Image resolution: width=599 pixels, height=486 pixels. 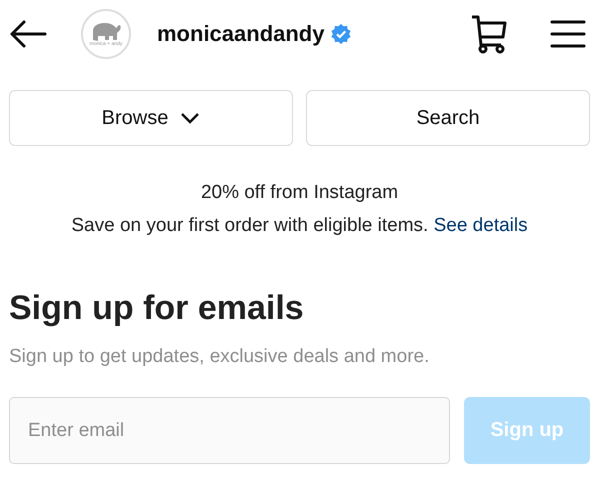 What do you see at coordinates (157, 308) in the screenshot?
I see `section-heading: Sign up for emails` at bounding box center [157, 308].